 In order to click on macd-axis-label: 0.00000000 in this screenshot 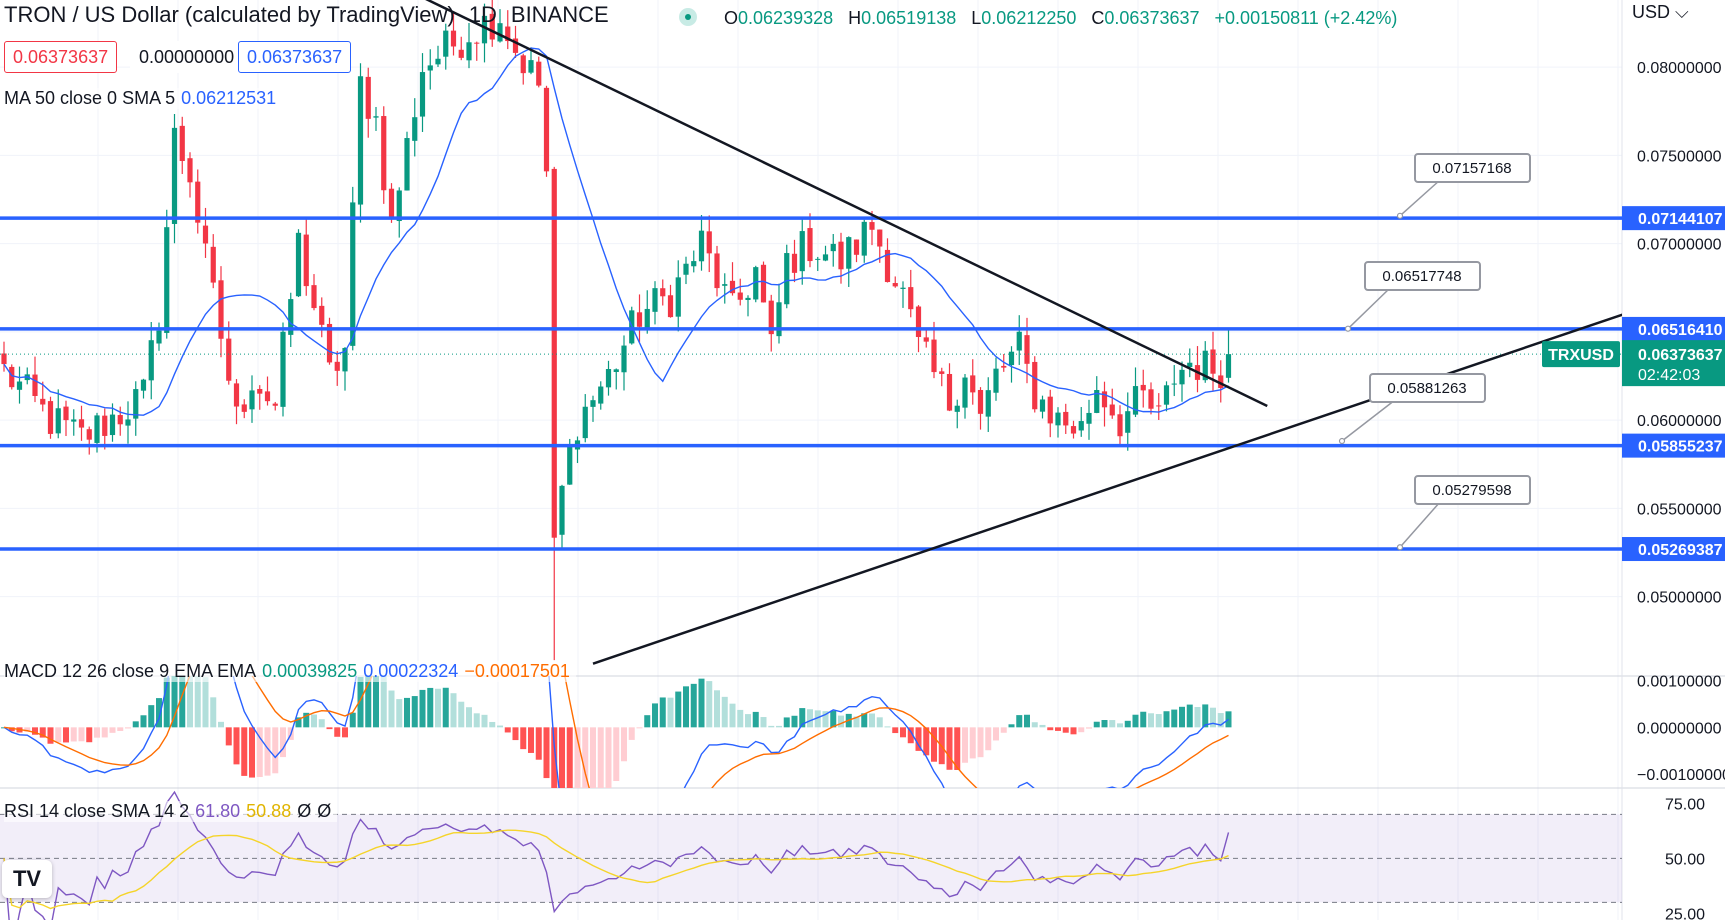, I will do `click(1679, 728)`.